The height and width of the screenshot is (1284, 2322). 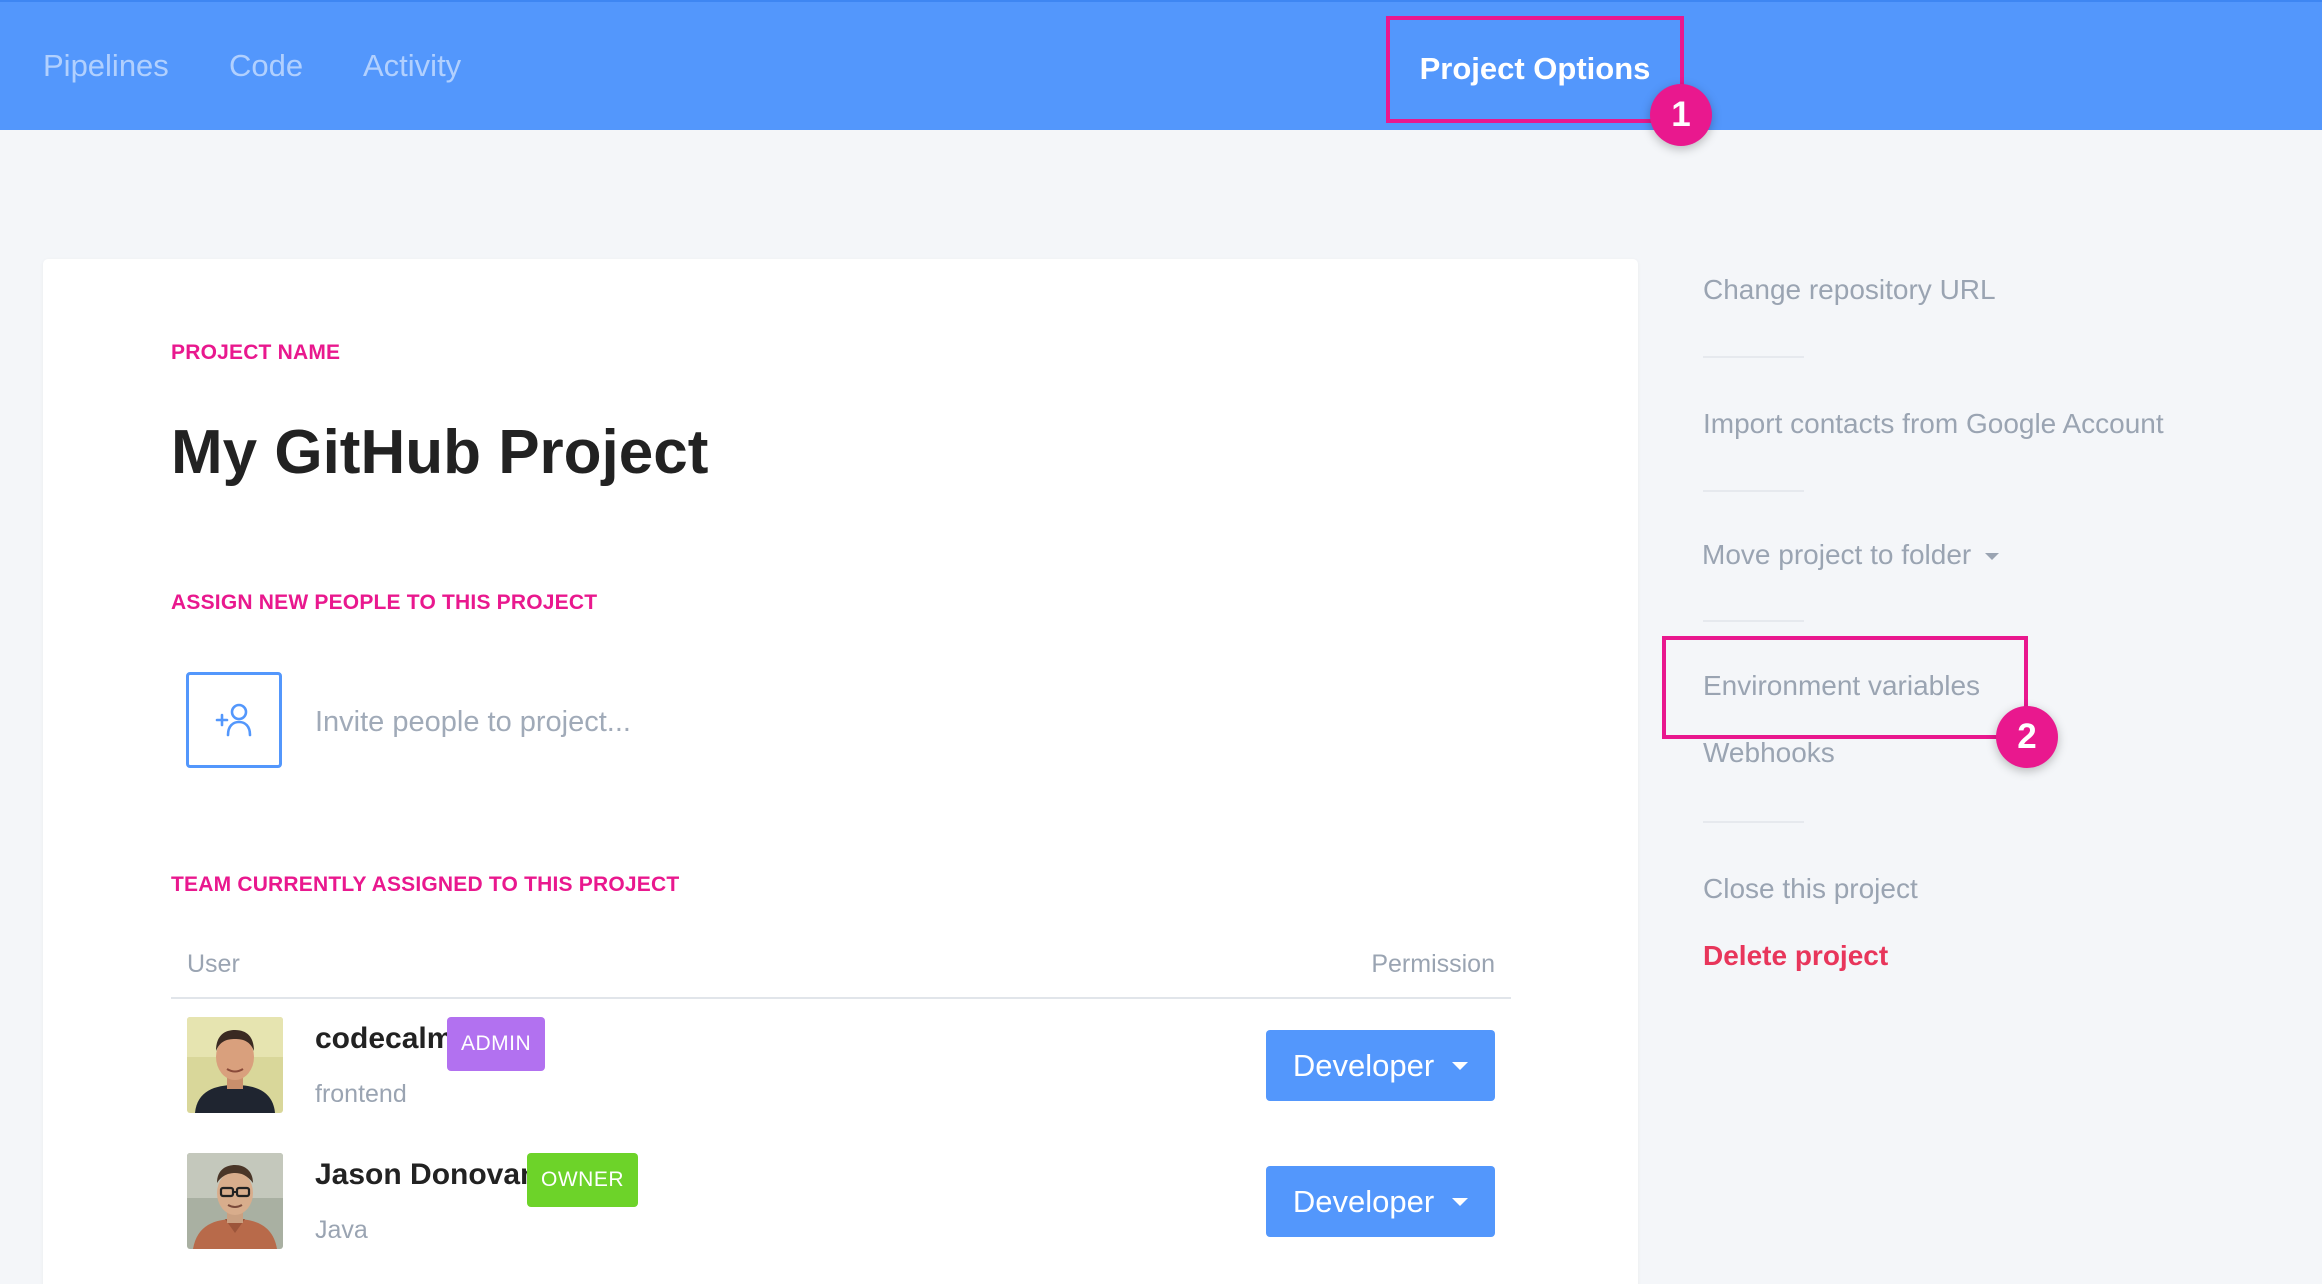 What do you see at coordinates (841, 974) in the screenshot?
I see `team-table-header: User Permission` at bounding box center [841, 974].